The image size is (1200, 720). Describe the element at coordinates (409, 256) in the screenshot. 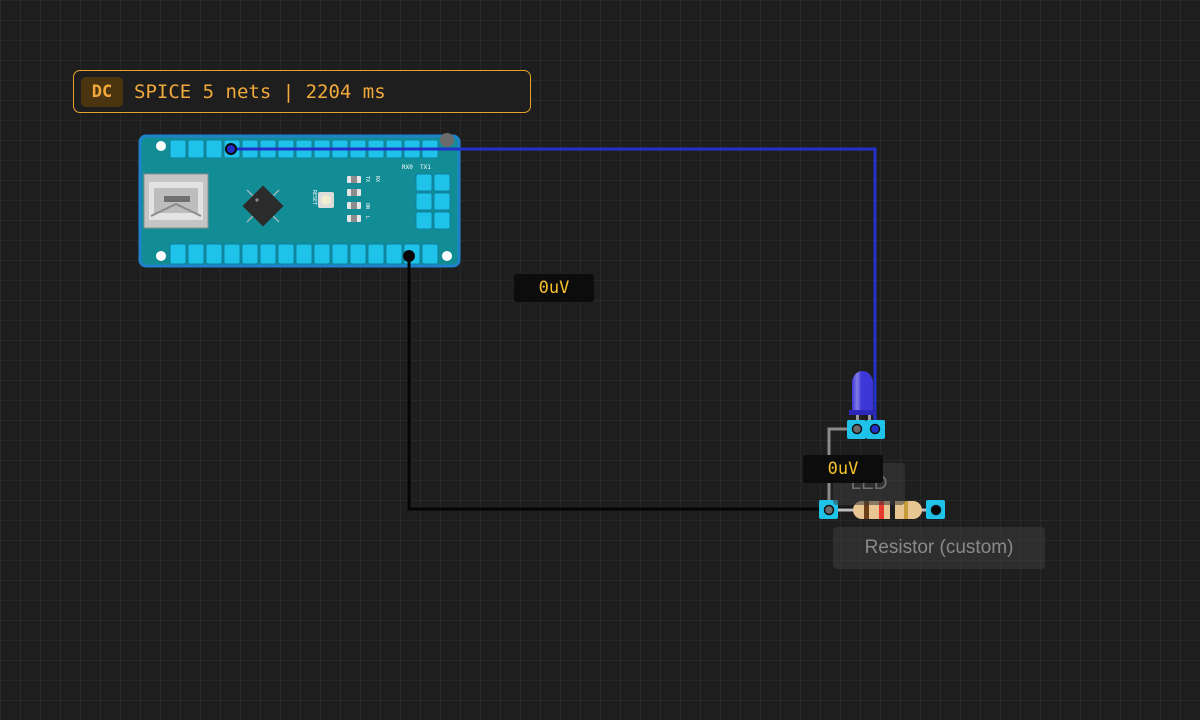

I see `black-wire-endpoint` at that location.